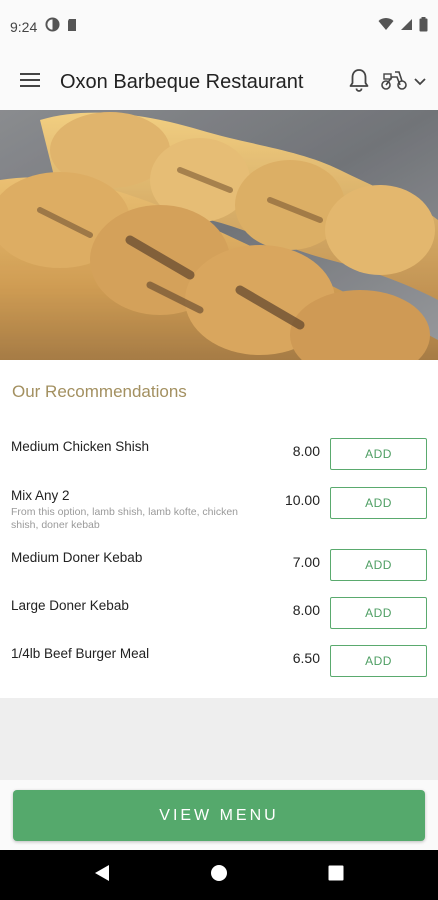 This screenshot has width=438, height=900. I want to click on recents-square-icon, so click(336, 875).